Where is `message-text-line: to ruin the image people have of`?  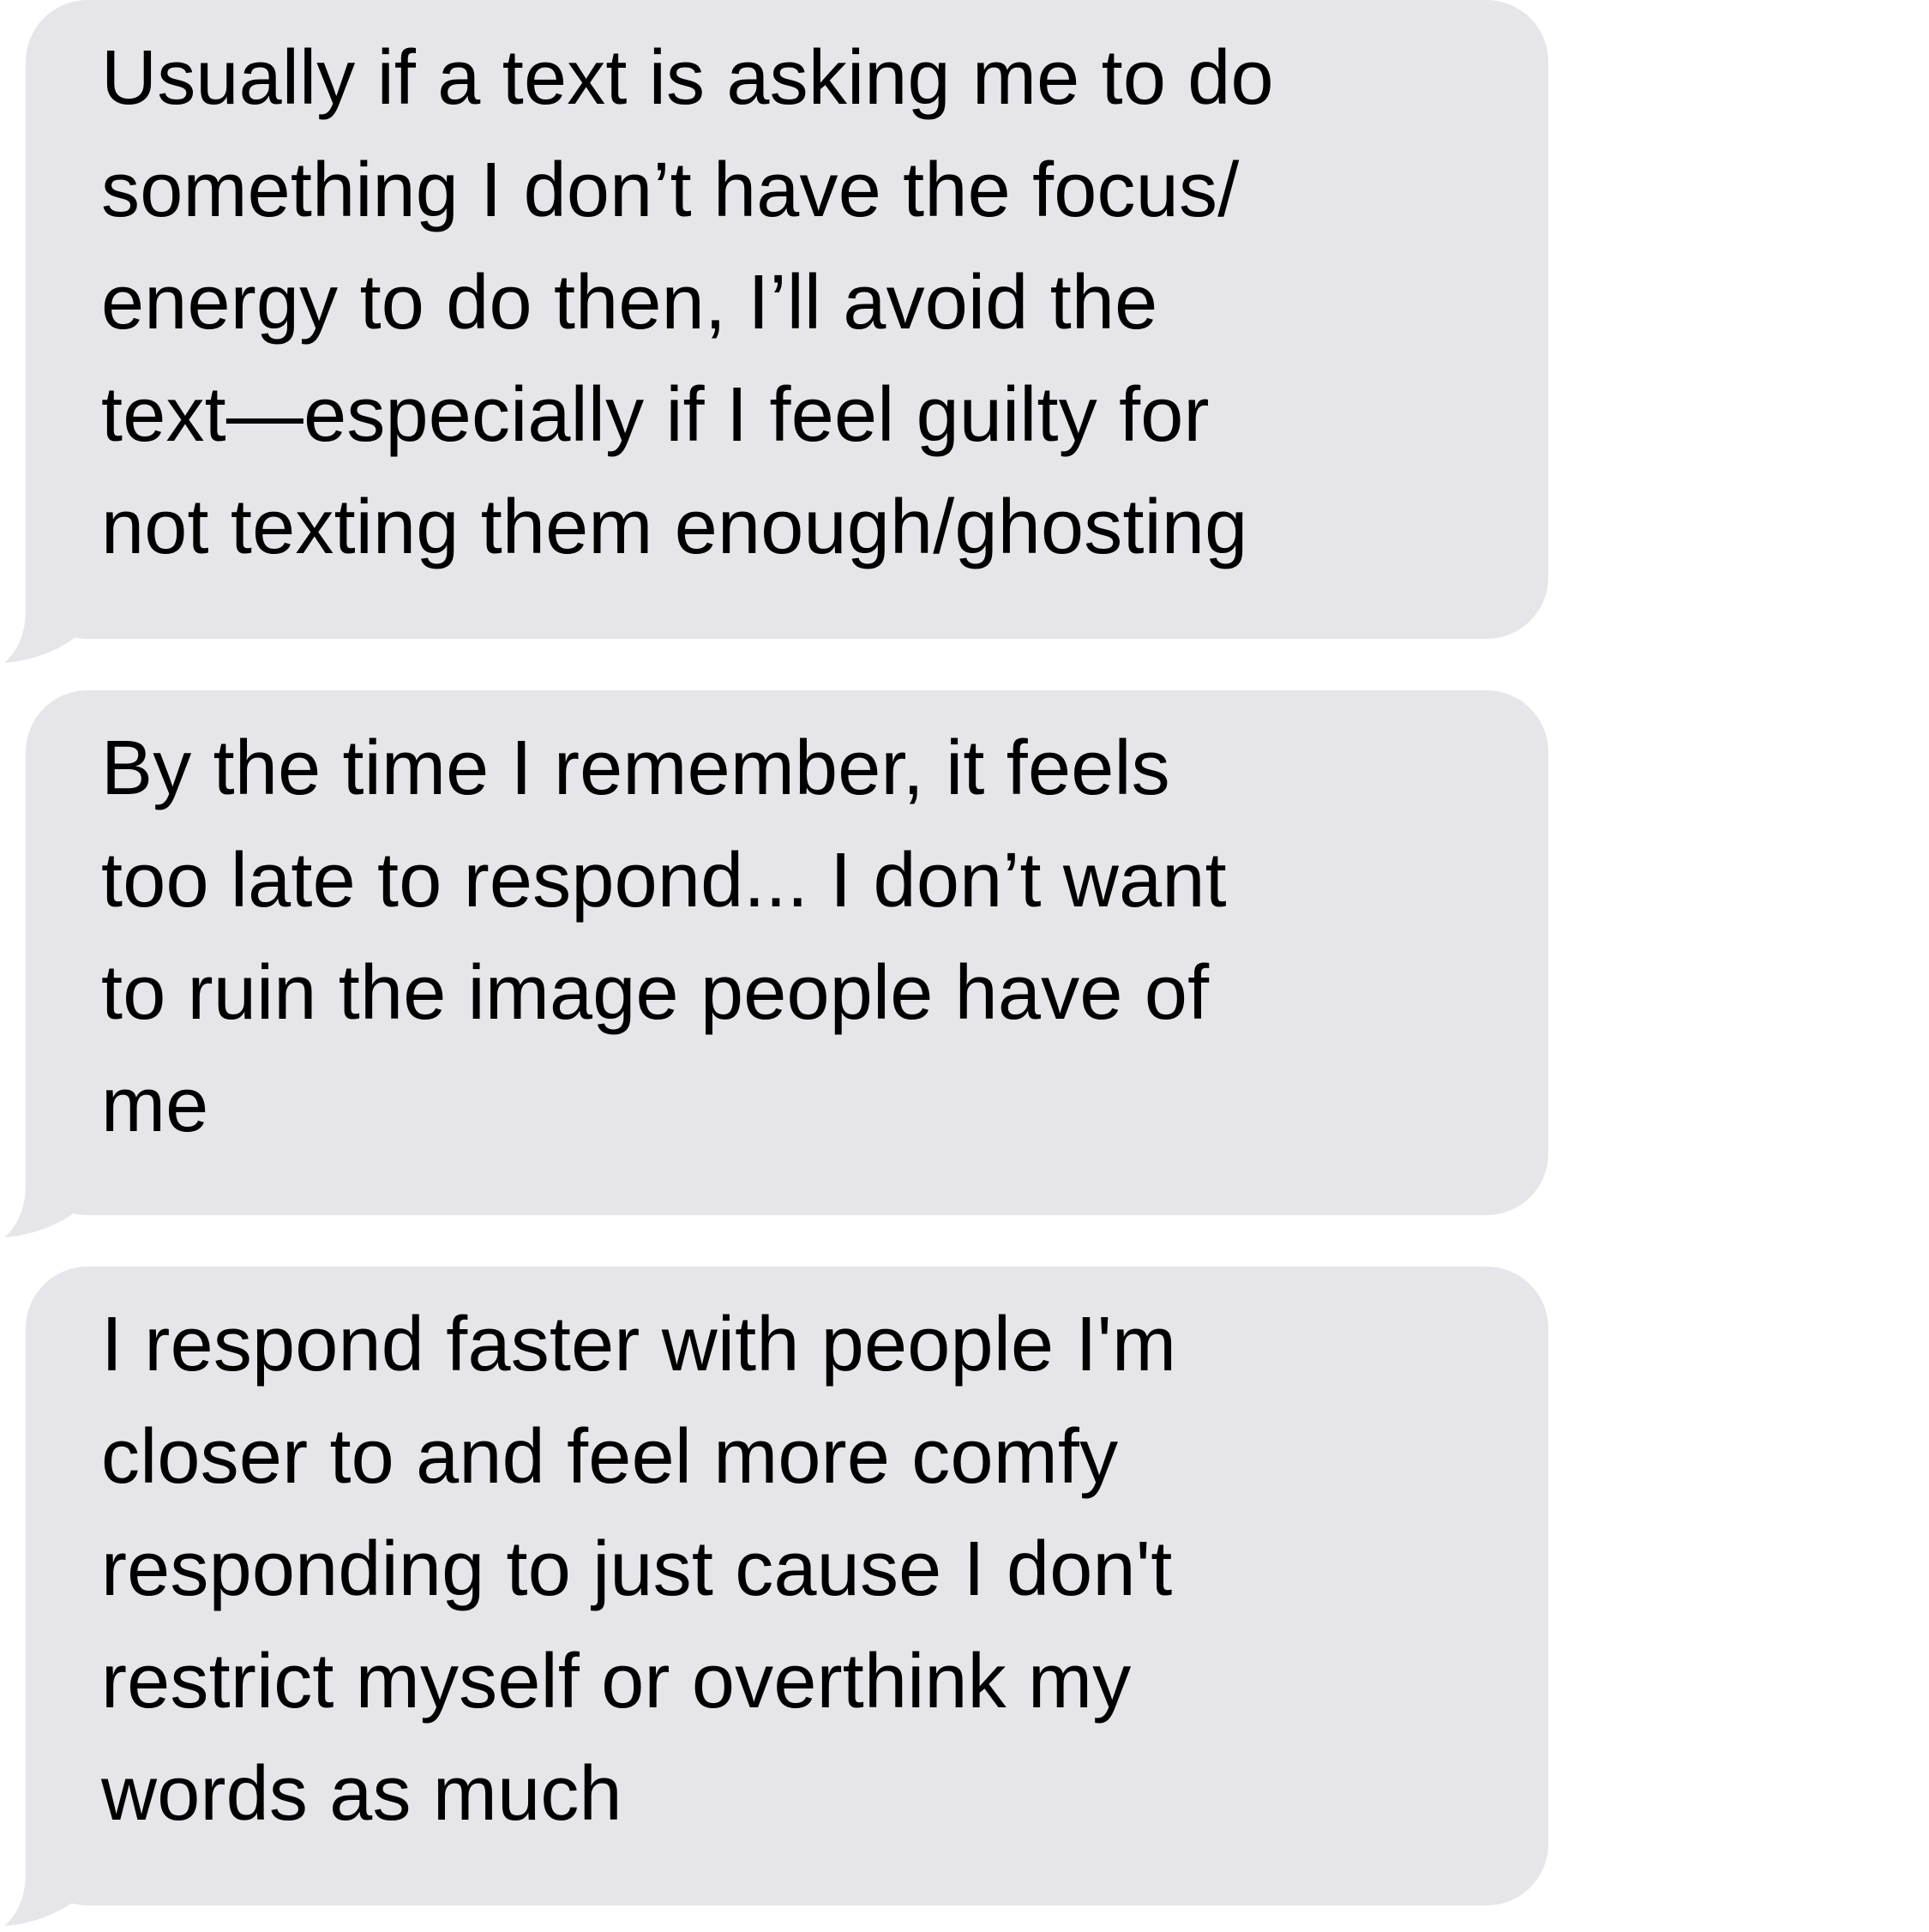
message-text-line: to ruin the image people have of is located at coordinates (655, 993).